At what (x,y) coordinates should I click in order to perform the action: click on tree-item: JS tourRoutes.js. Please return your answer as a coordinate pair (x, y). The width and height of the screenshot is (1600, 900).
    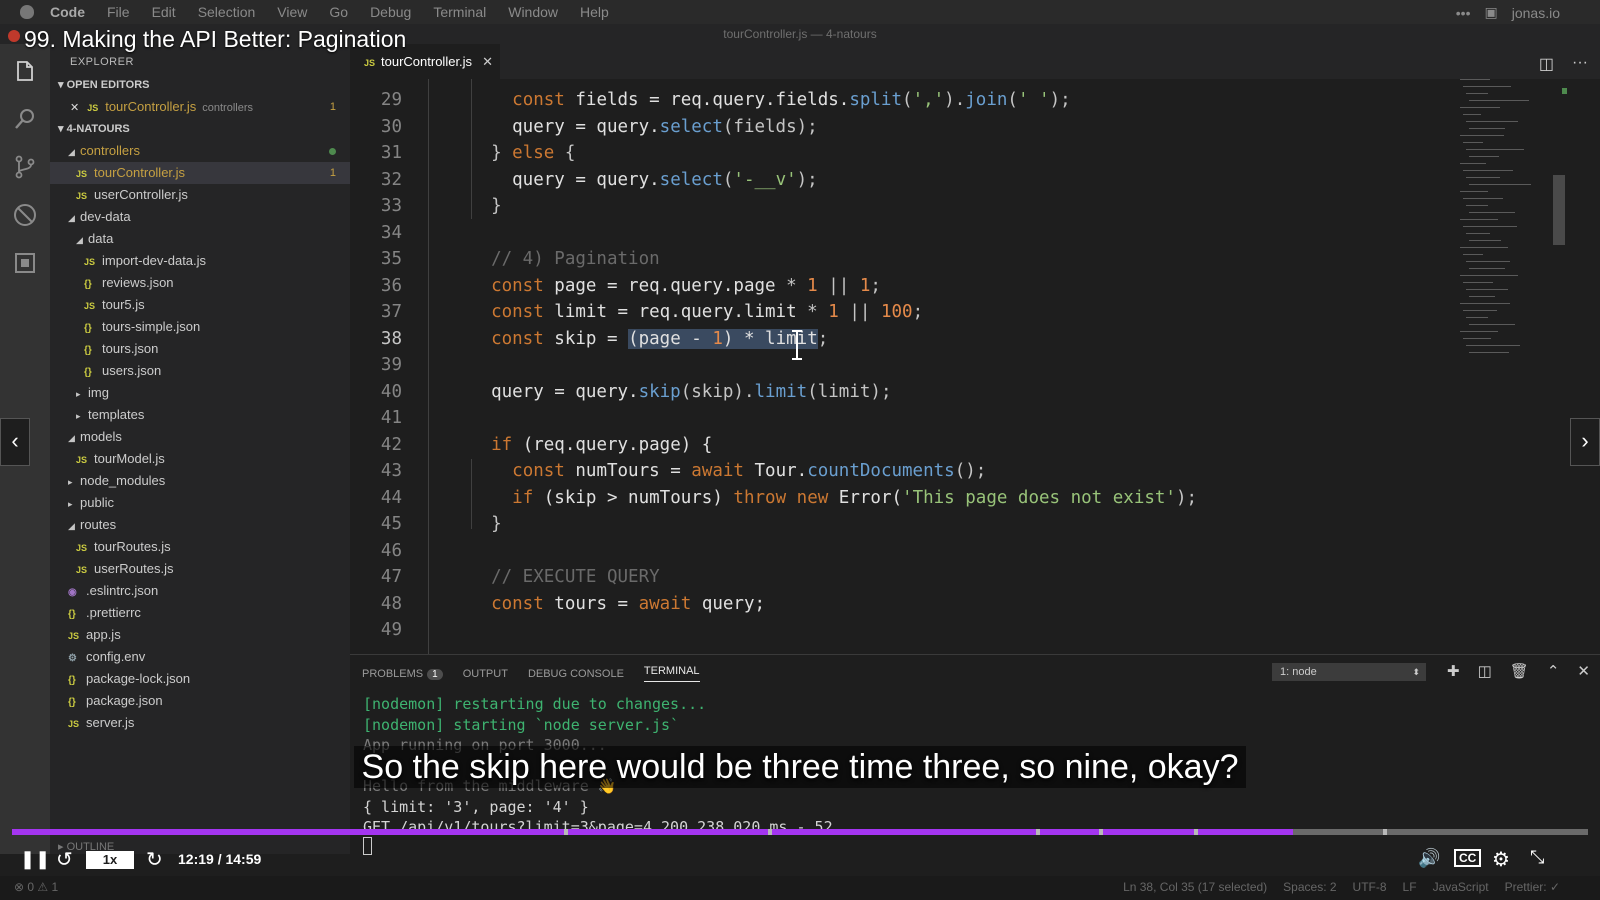
    Looking at the image, I should click on (200, 547).